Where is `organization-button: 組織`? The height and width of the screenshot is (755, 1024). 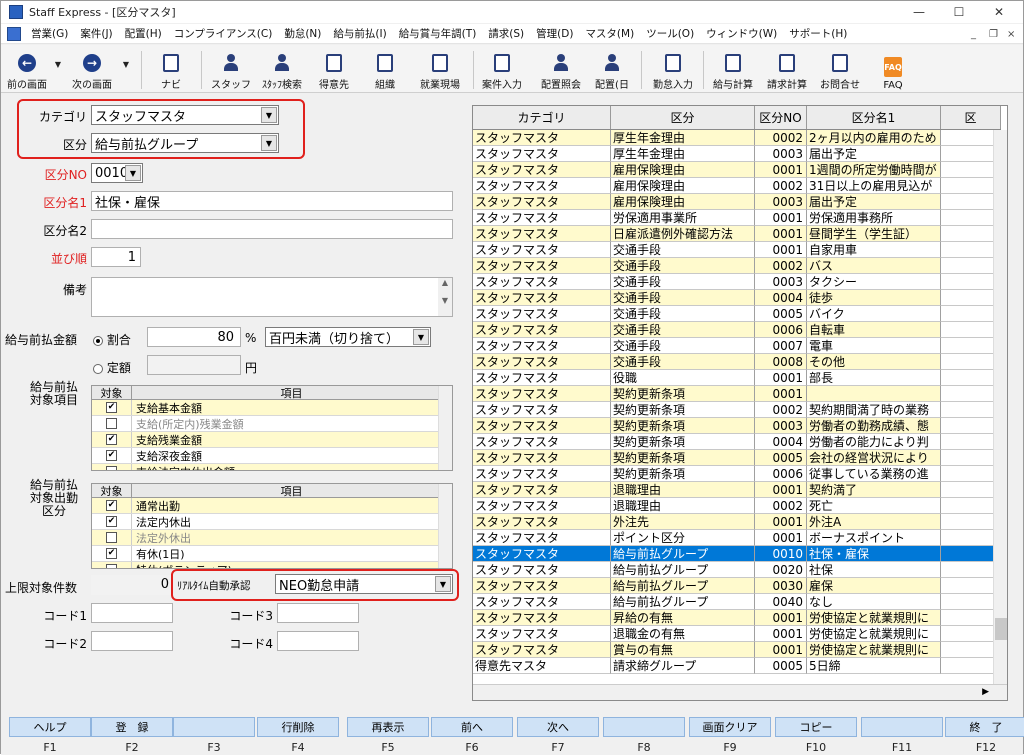
organization-button: 組織 is located at coordinates (385, 69).